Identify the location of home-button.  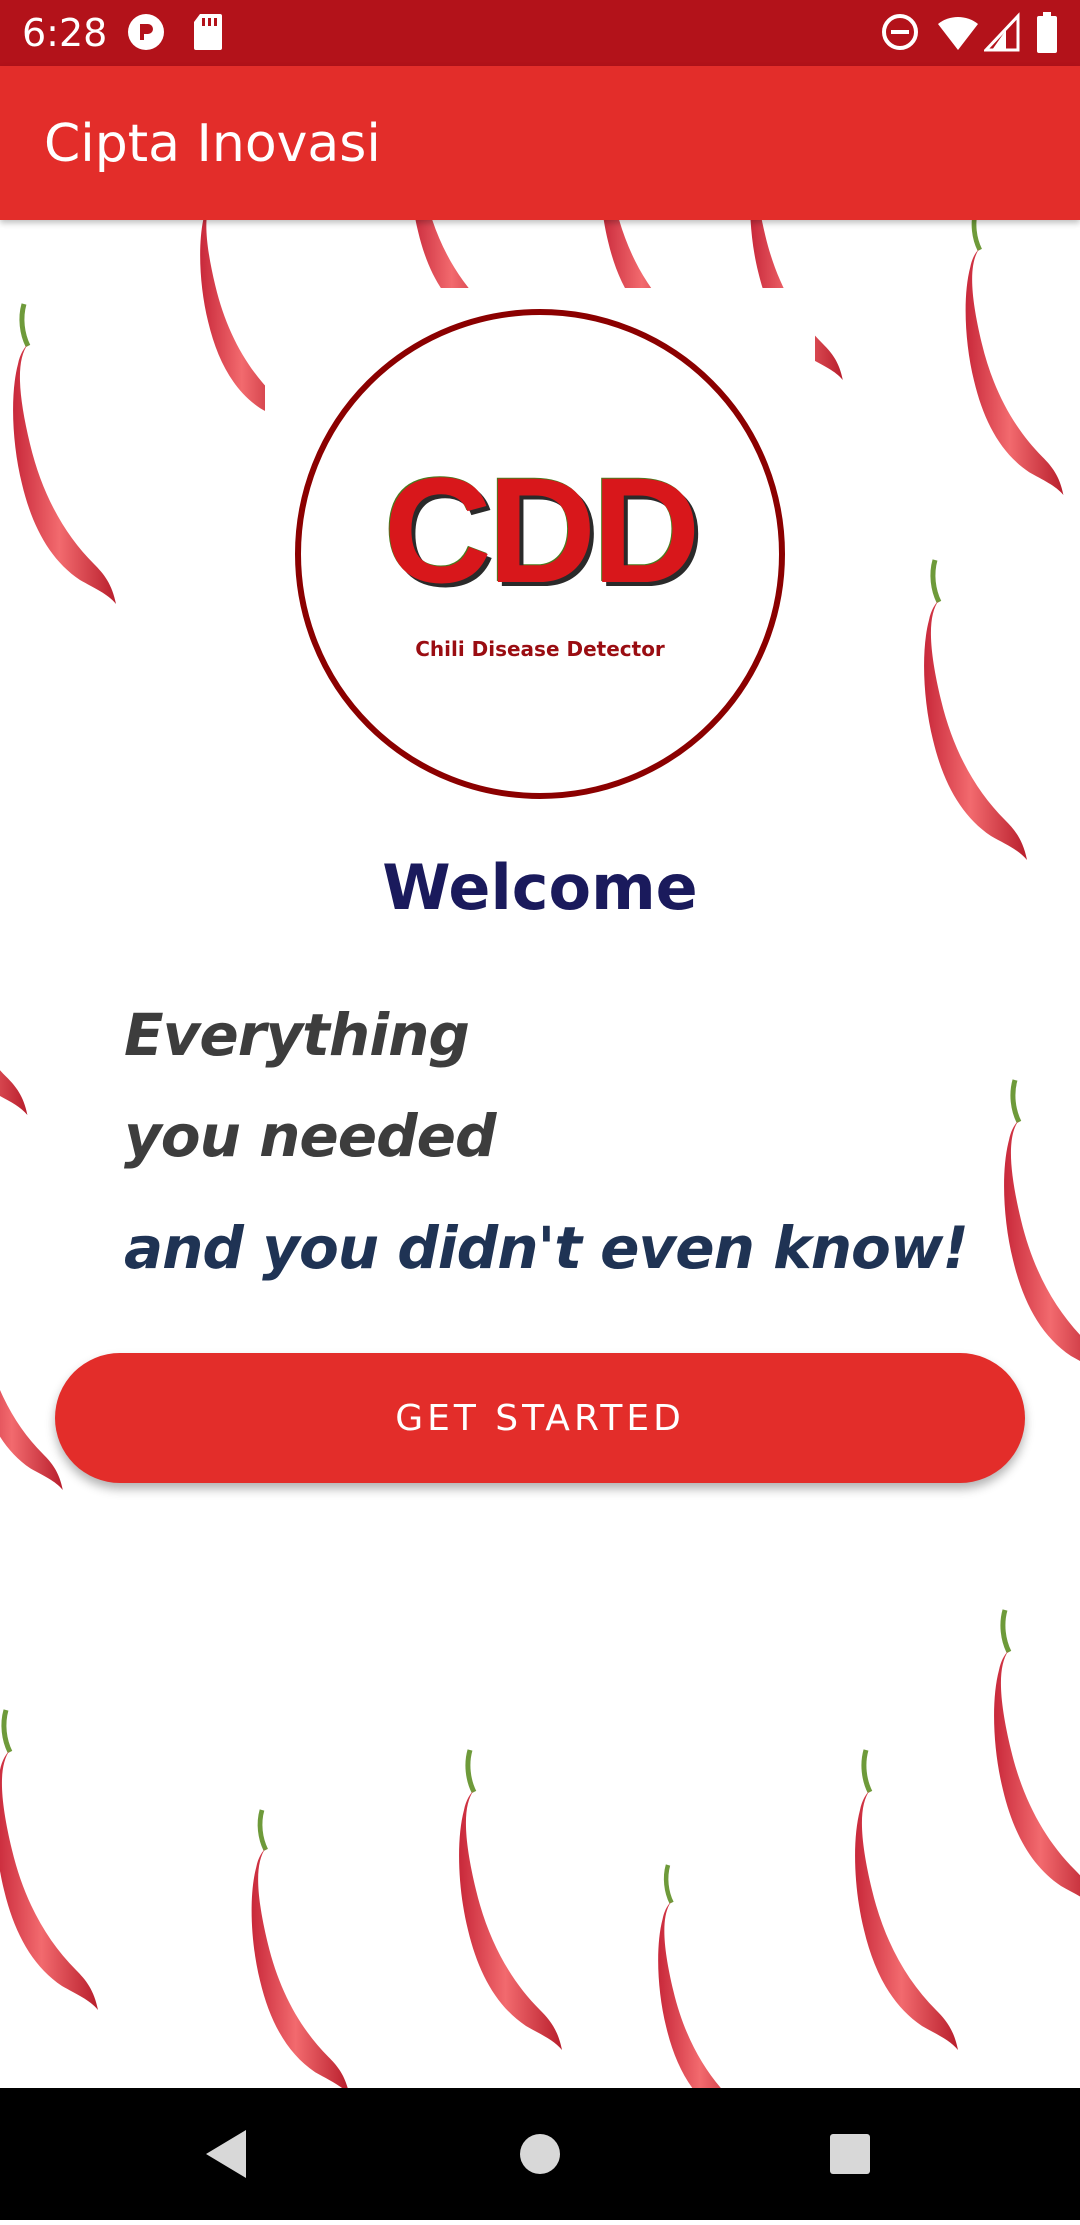
(540, 2154).